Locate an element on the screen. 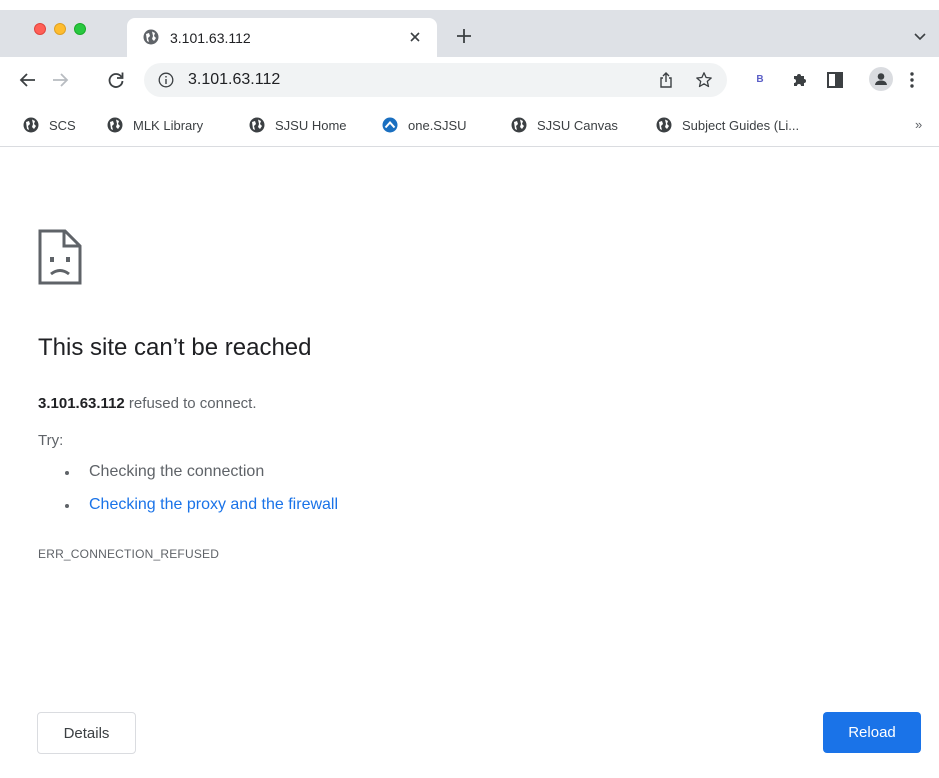 The image size is (939, 778). url-text: 3.101.63.112 is located at coordinates (234, 80).